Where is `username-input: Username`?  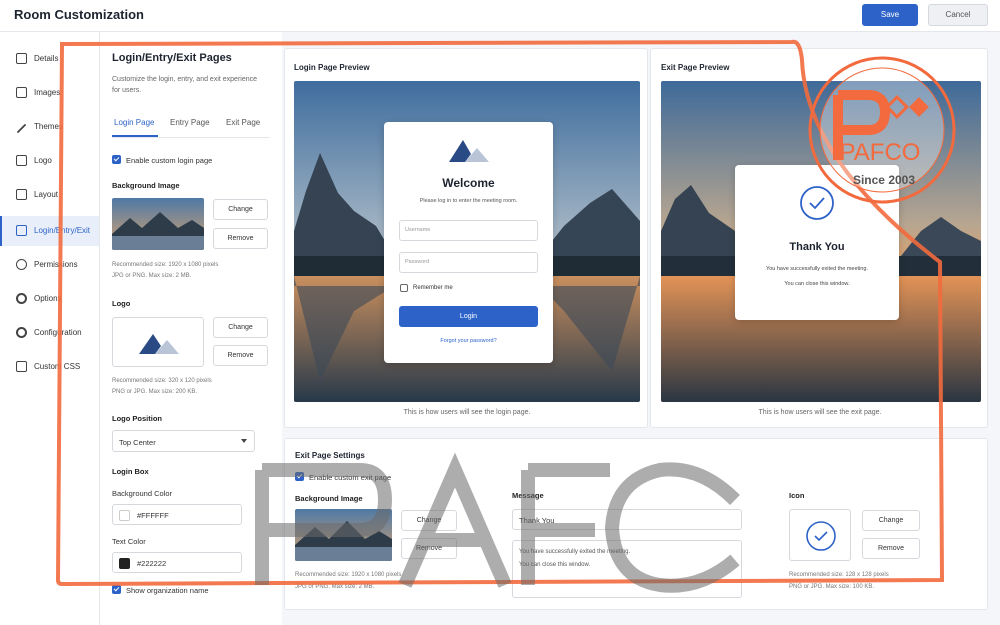
username-input: Username is located at coordinates (468, 230).